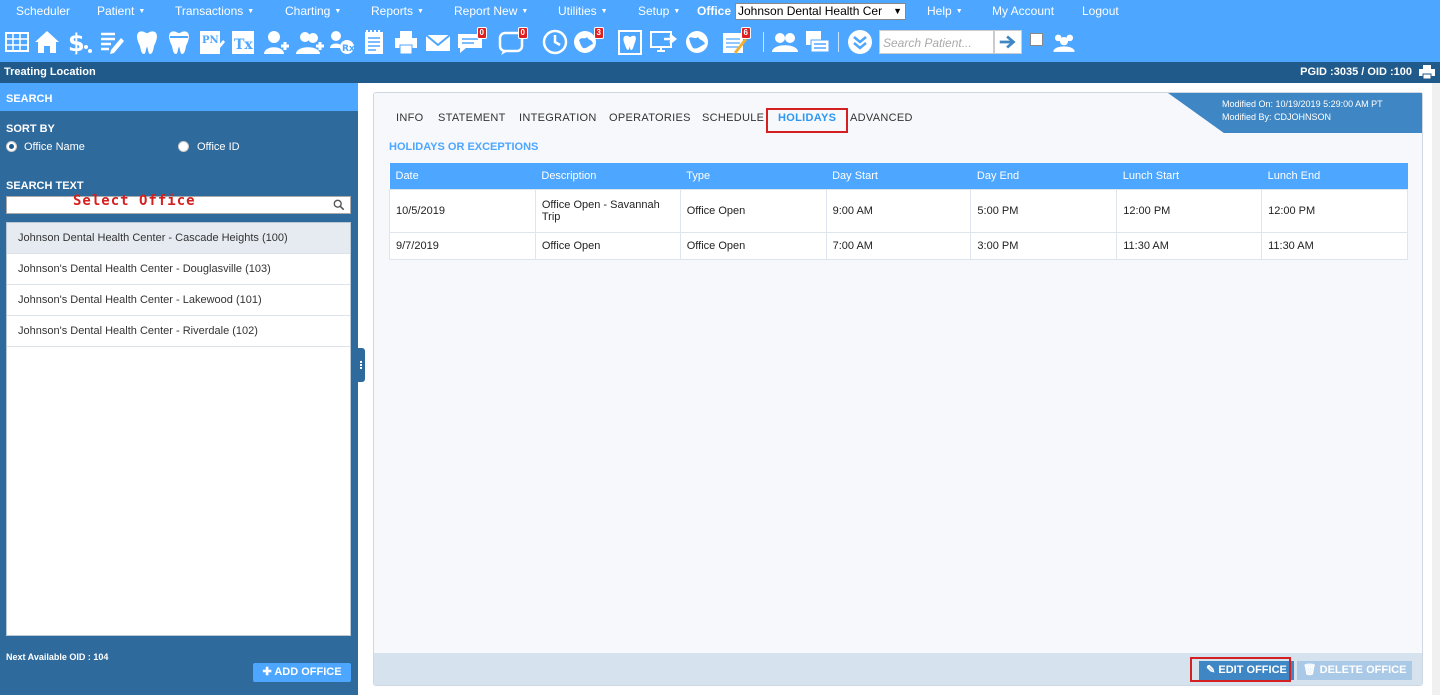  Describe the element at coordinates (1064, 42) in the screenshot. I see `group-icon` at that location.